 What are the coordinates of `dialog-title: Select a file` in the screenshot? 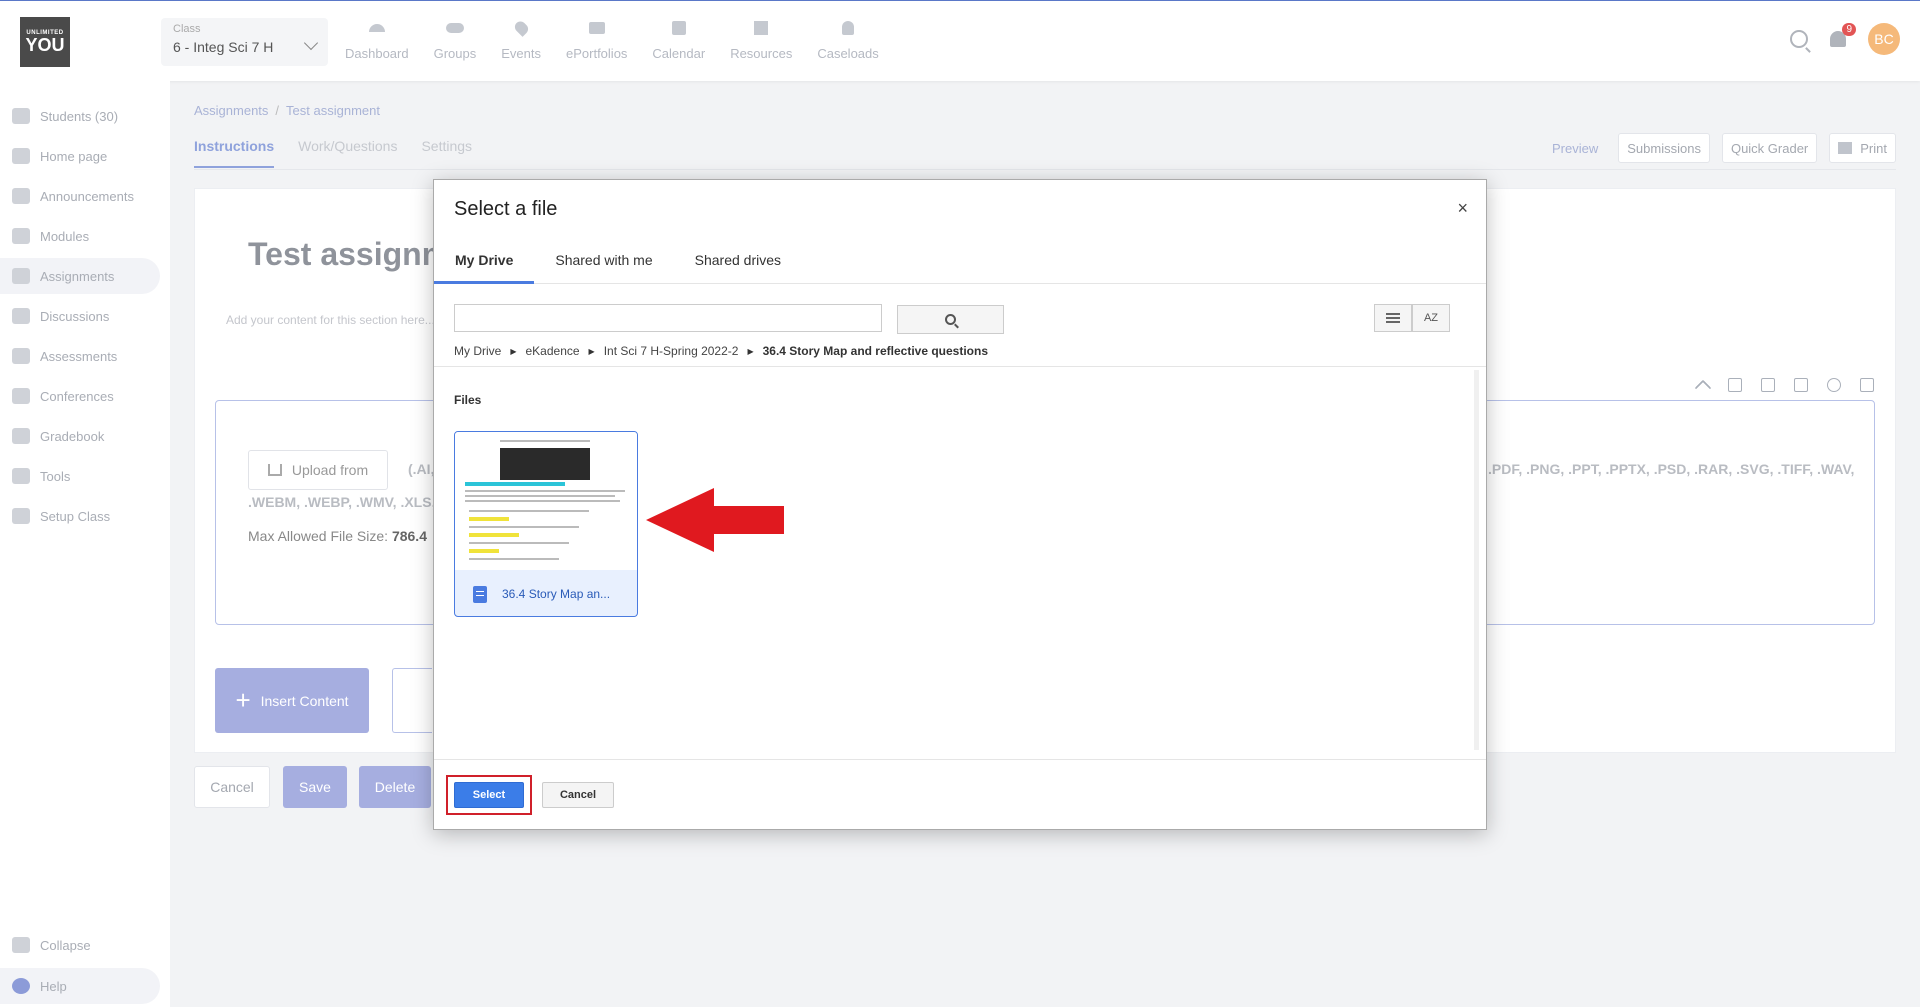 It's located at (506, 209).